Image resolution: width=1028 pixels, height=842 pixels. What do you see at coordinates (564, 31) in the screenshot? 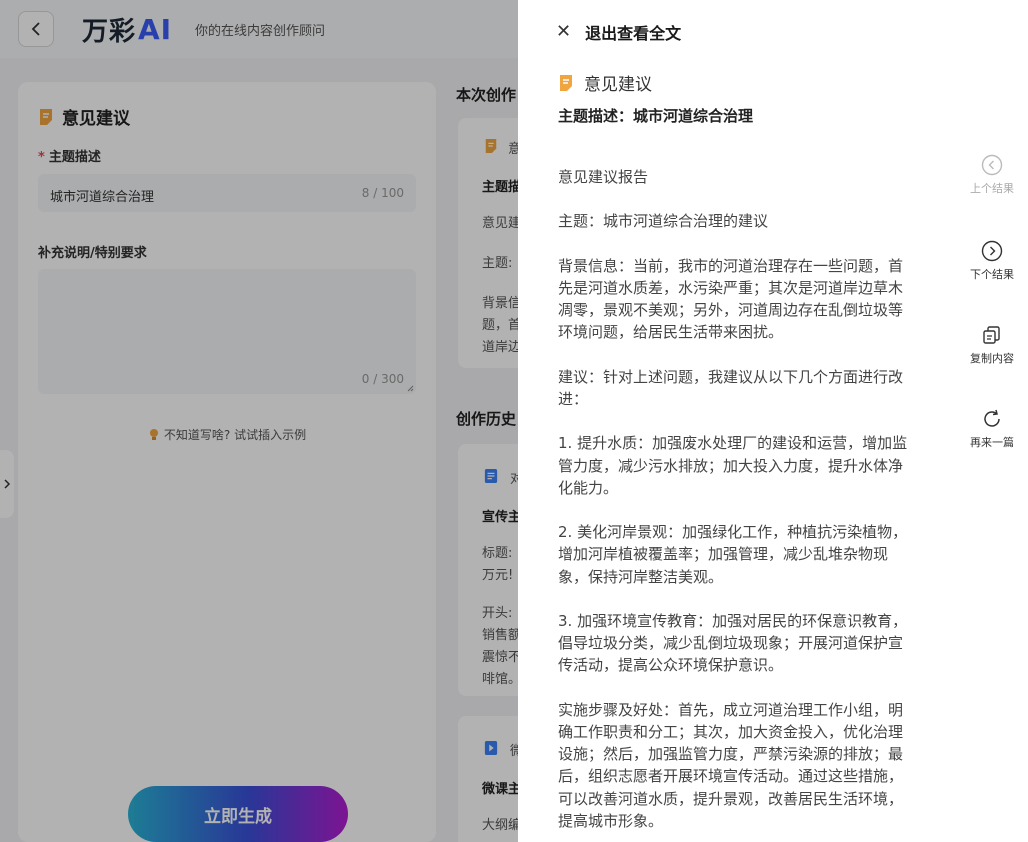
I see `close-icon: ✕` at bounding box center [564, 31].